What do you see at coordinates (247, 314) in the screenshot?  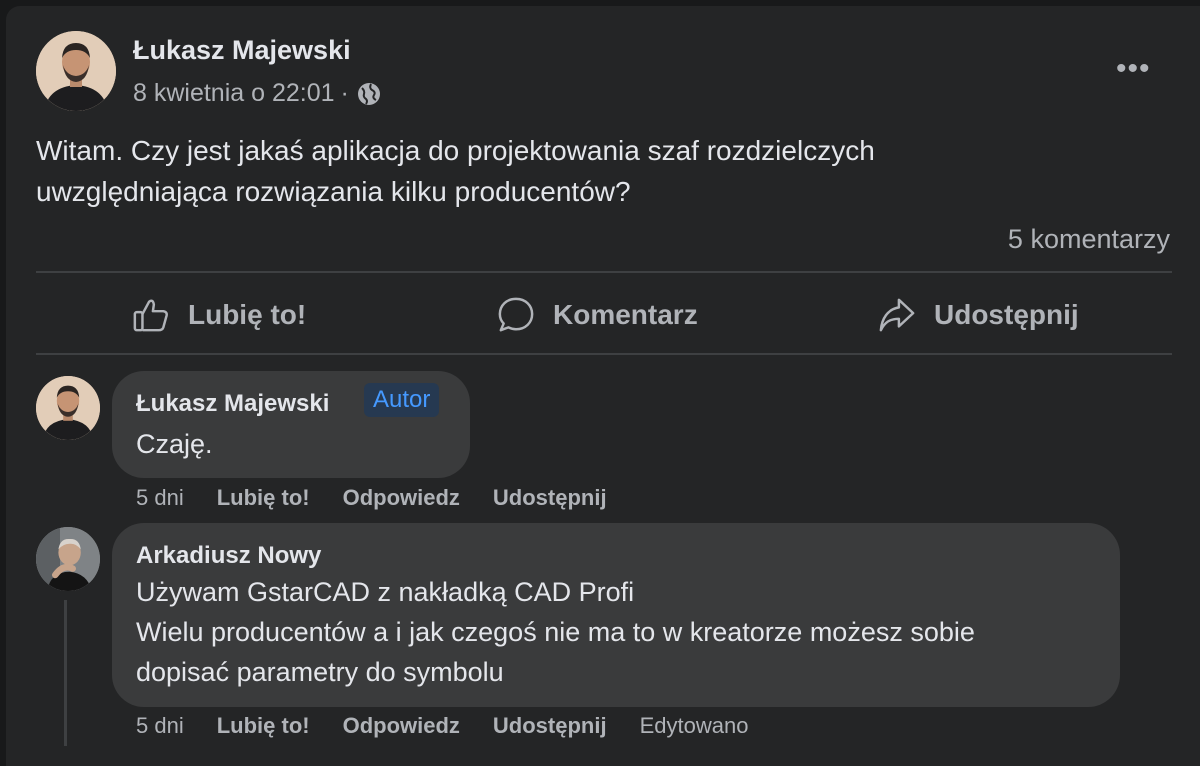 I see `like-label: Lubię to!` at bounding box center [247, 314].